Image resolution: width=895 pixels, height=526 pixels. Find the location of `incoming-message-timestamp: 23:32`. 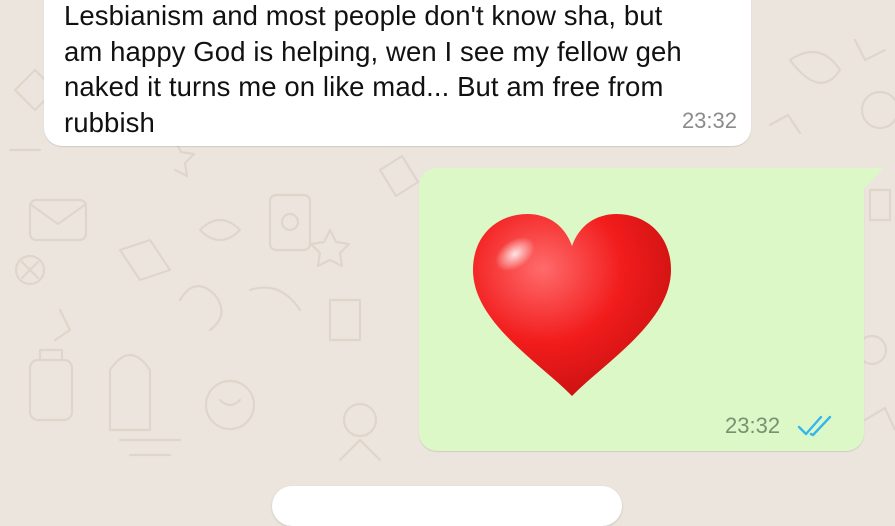

incoming-message-timestamp: 23:32 is located at coordinates (709, 120).